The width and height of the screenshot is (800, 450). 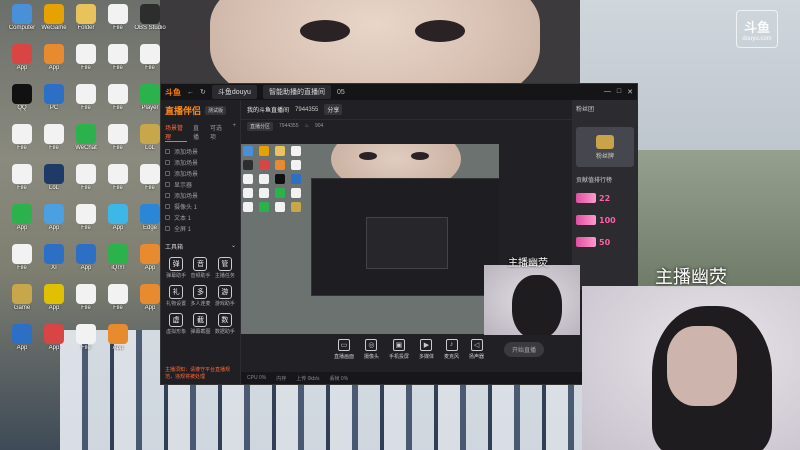 I want to click on add-icon: +, so click(x=234, y=132).